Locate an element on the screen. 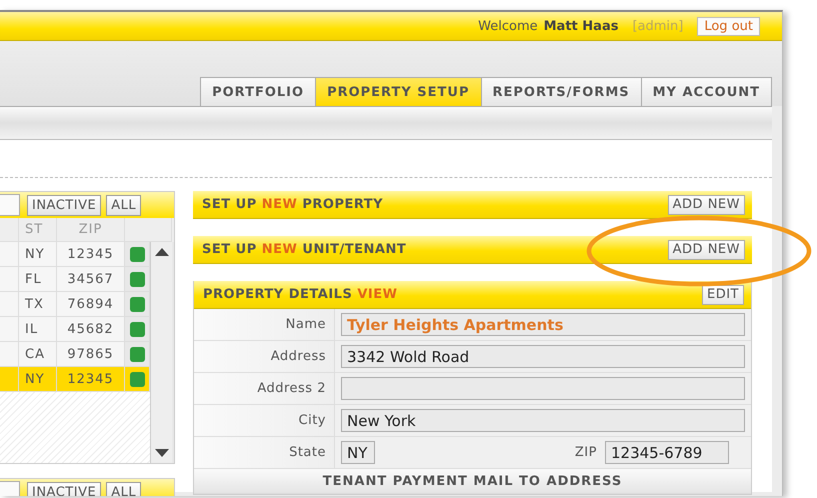 This screenshot has height=498, width=817. table-cell: 34567 is located at coordinates (91, 279).